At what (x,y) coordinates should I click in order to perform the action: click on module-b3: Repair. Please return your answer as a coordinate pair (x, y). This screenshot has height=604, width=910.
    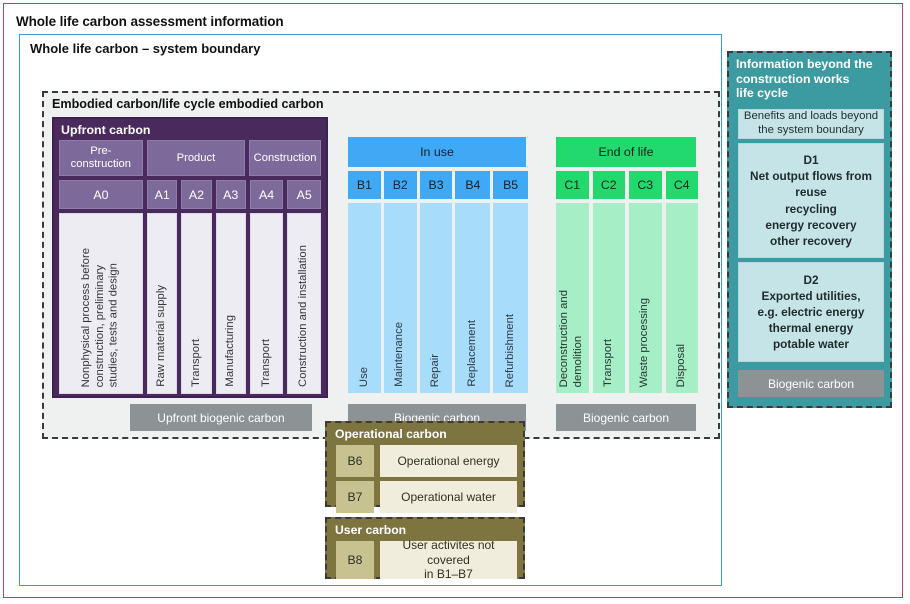
    Looking at the image, I should click on (436, 298).